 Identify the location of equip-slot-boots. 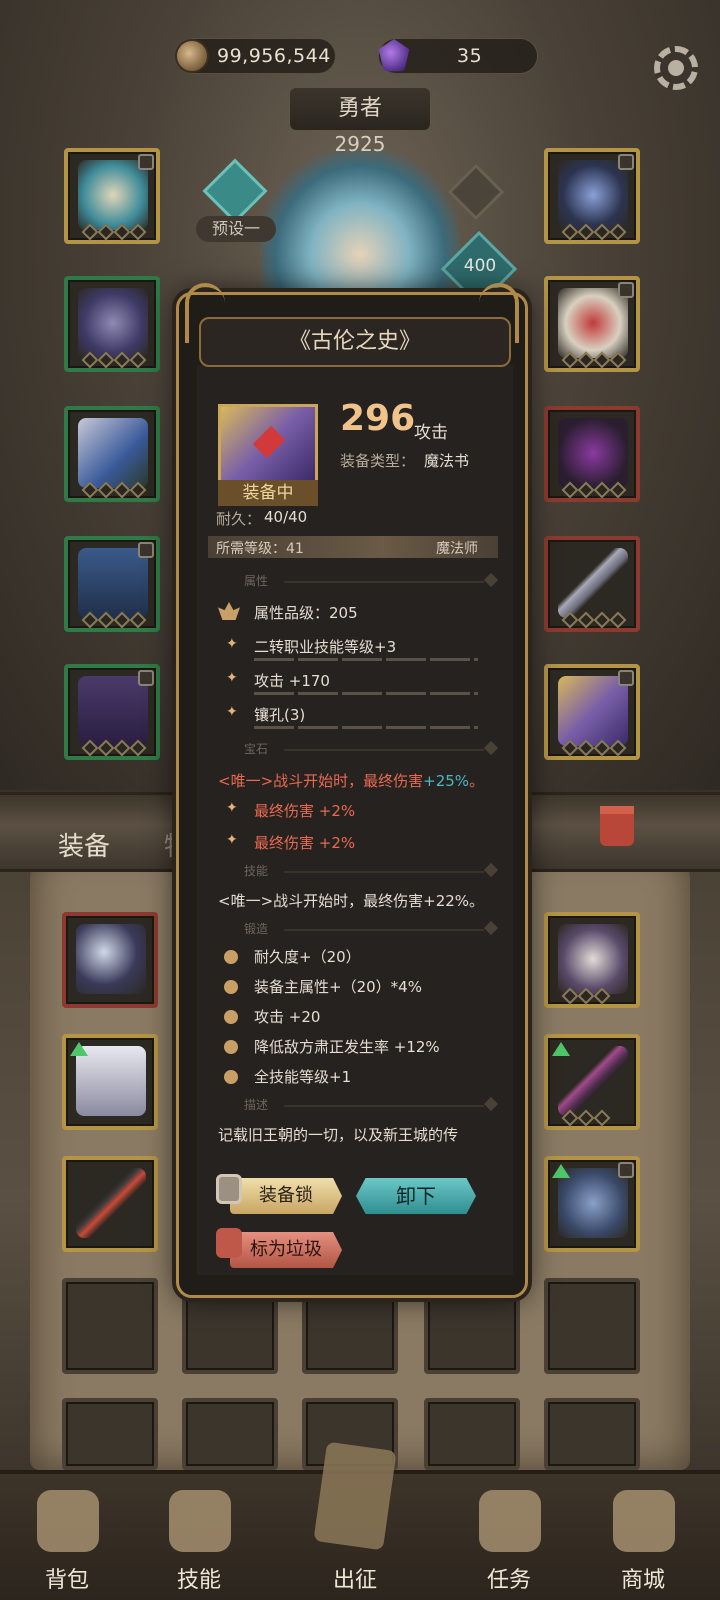
(112, 712).